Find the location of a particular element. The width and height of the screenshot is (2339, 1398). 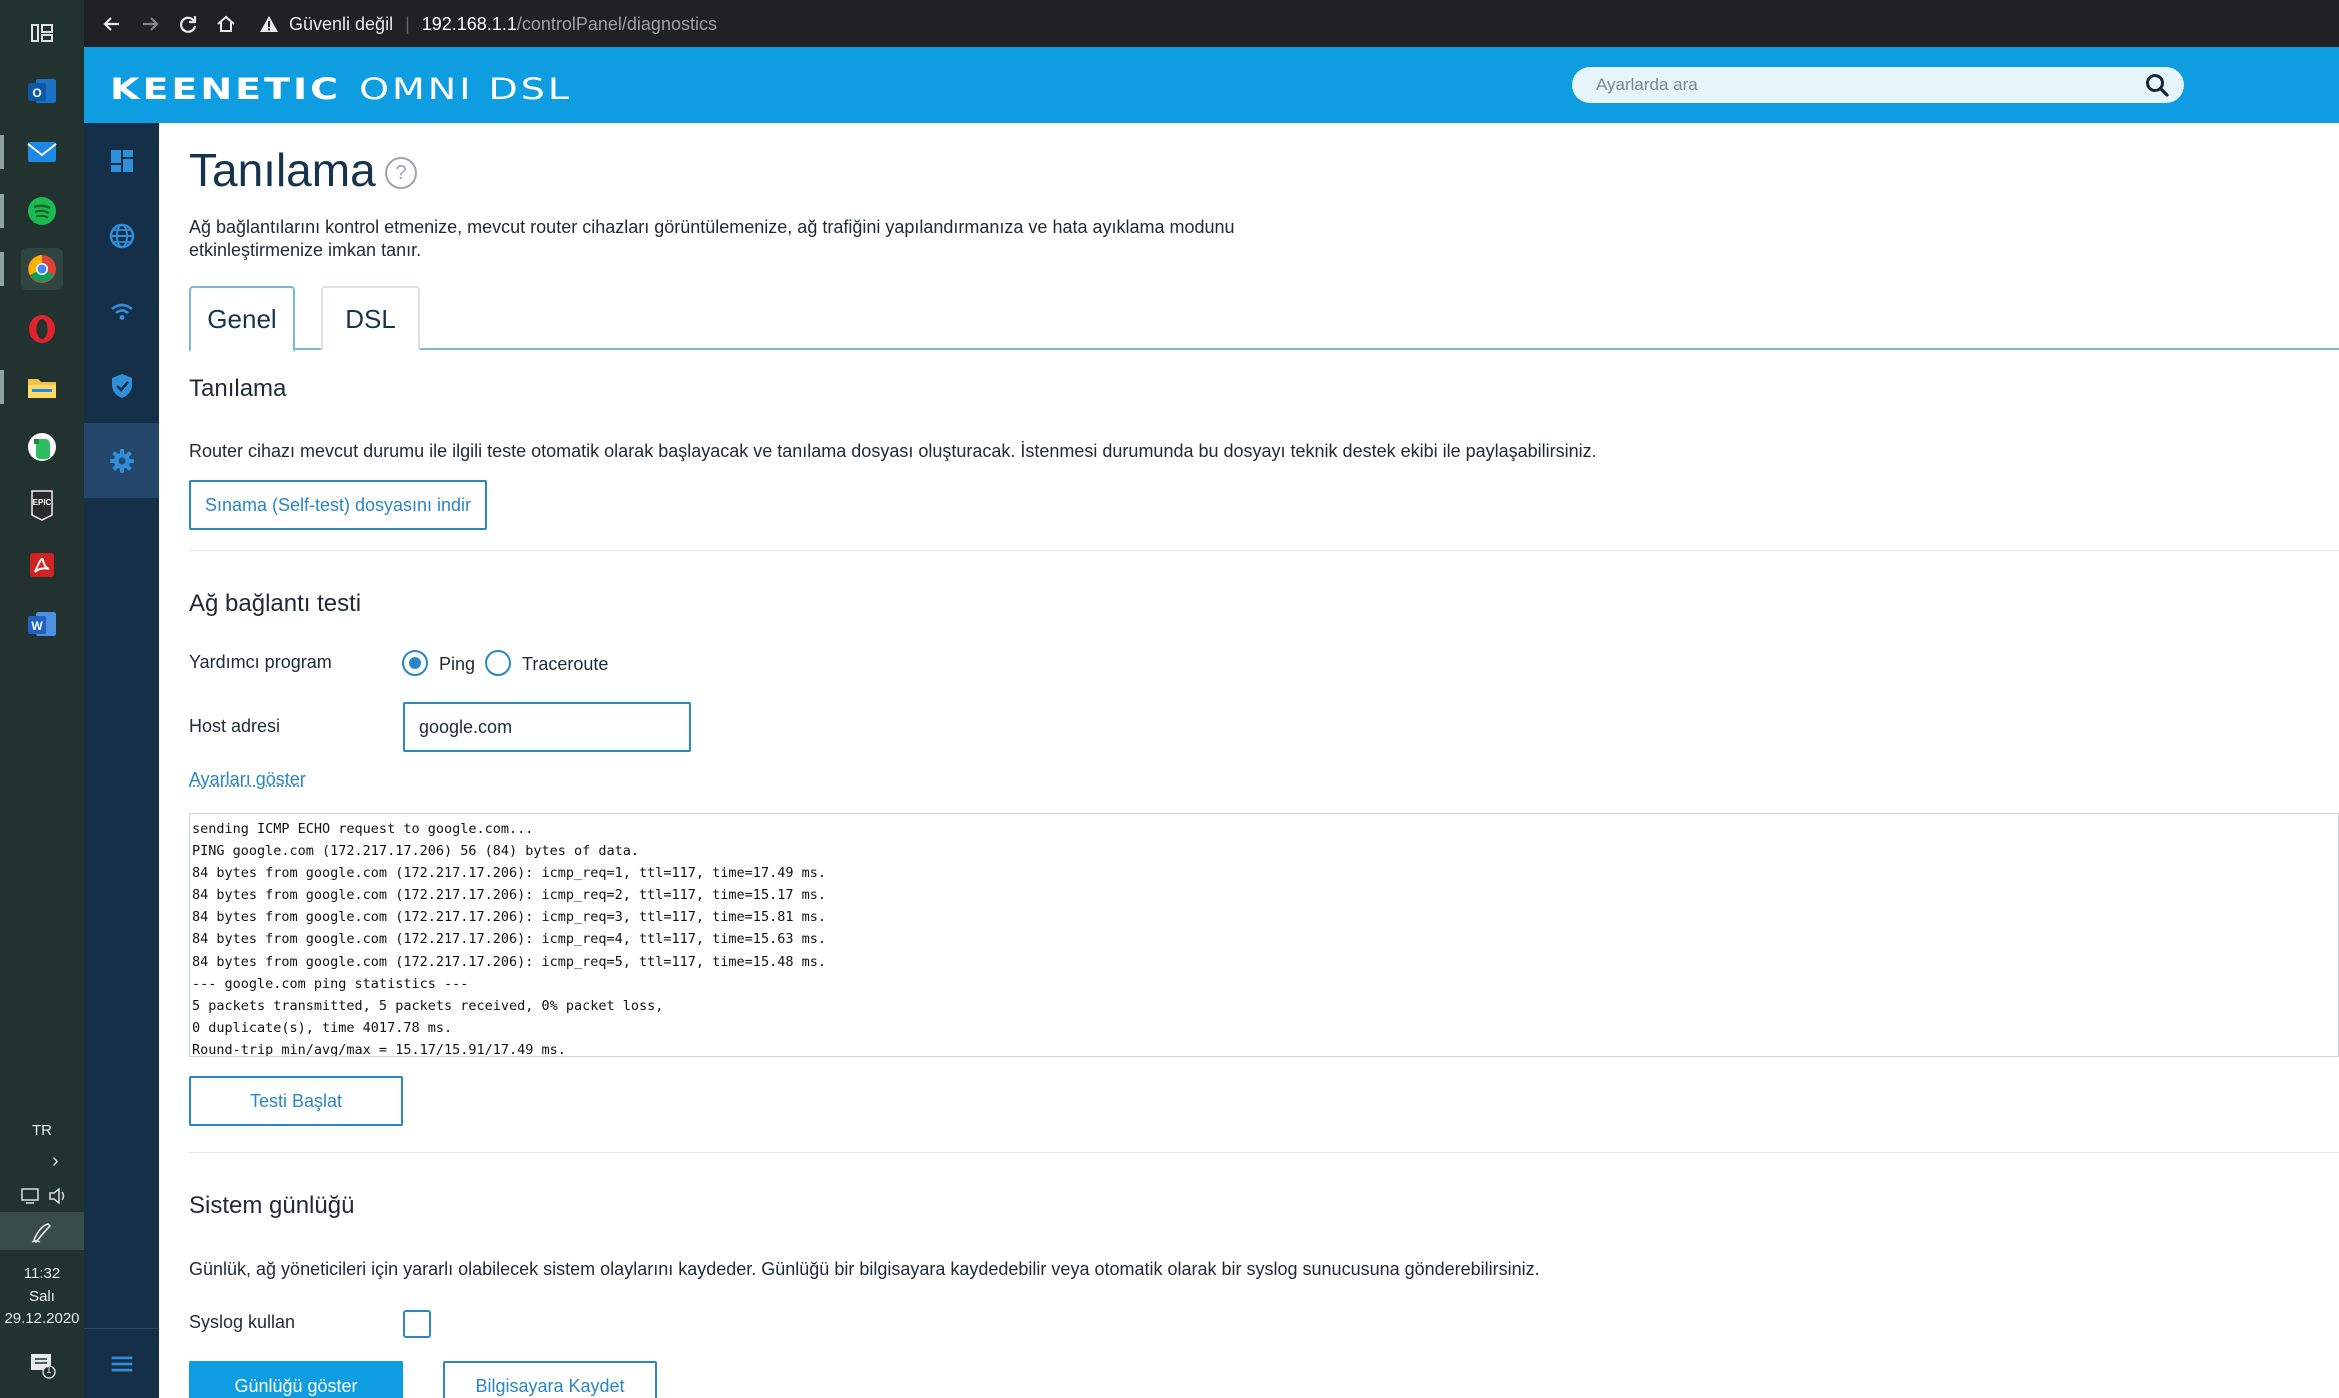

syslog-use-label: Syslog kullan is located at coordinates (242, 1322).